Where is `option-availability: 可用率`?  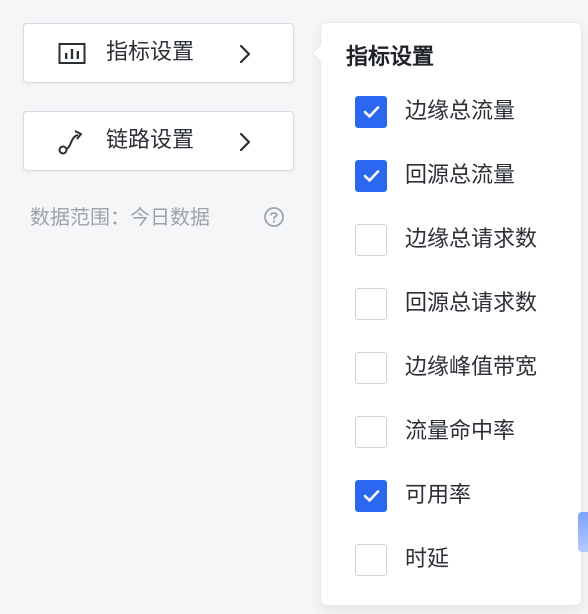
option-availability: 可用率 is located at coordinates (465, 497).